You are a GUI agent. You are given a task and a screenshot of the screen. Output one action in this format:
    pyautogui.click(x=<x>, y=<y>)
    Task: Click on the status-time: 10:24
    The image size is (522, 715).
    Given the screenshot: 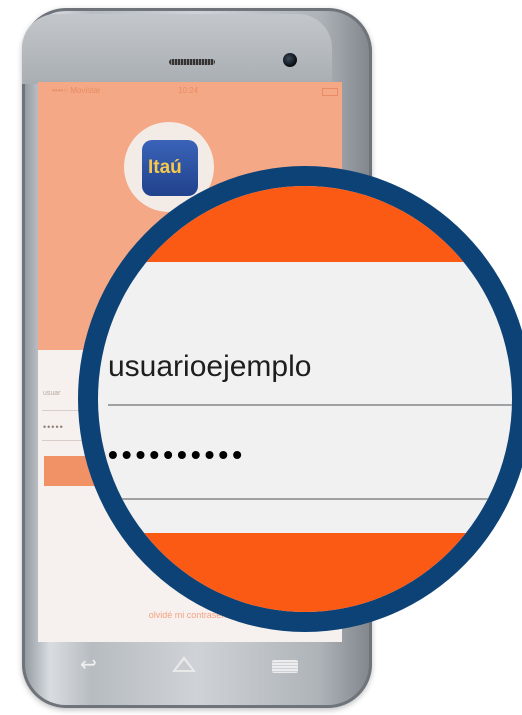 What is the action you would take?
    pyautogui.click(x=188, y=90)
    